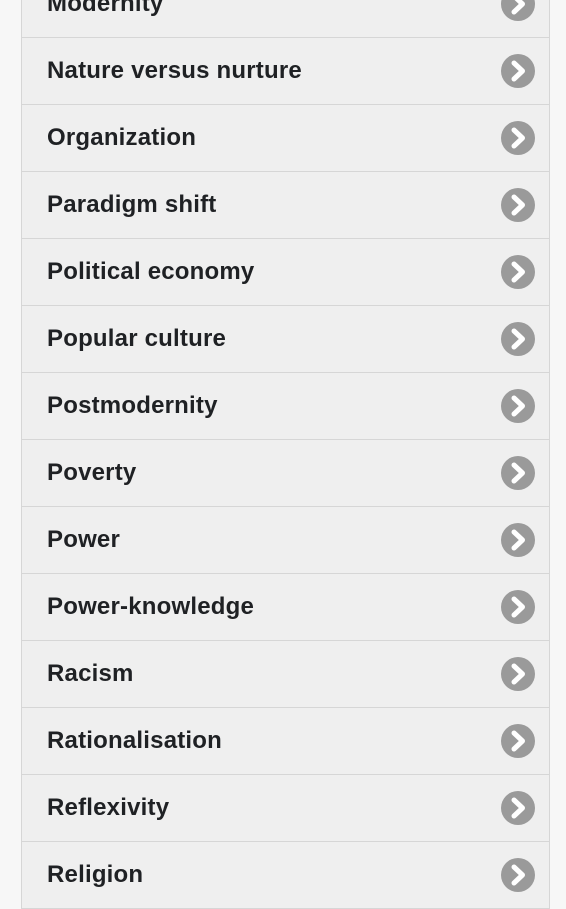 The image size is (566, 909). Describe the element at coordinates (132, 405) in the screenshot. I see `list-item-label: Postmodernity` at that location.